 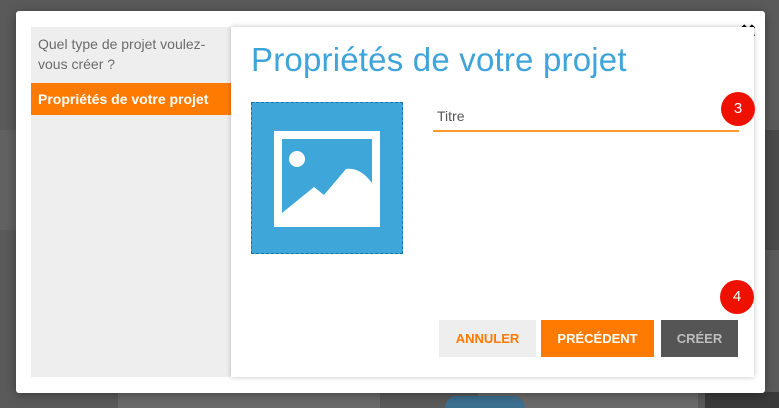 I want to click on previous-button: PRÉCÉDENT, so click(x=597, y=338).